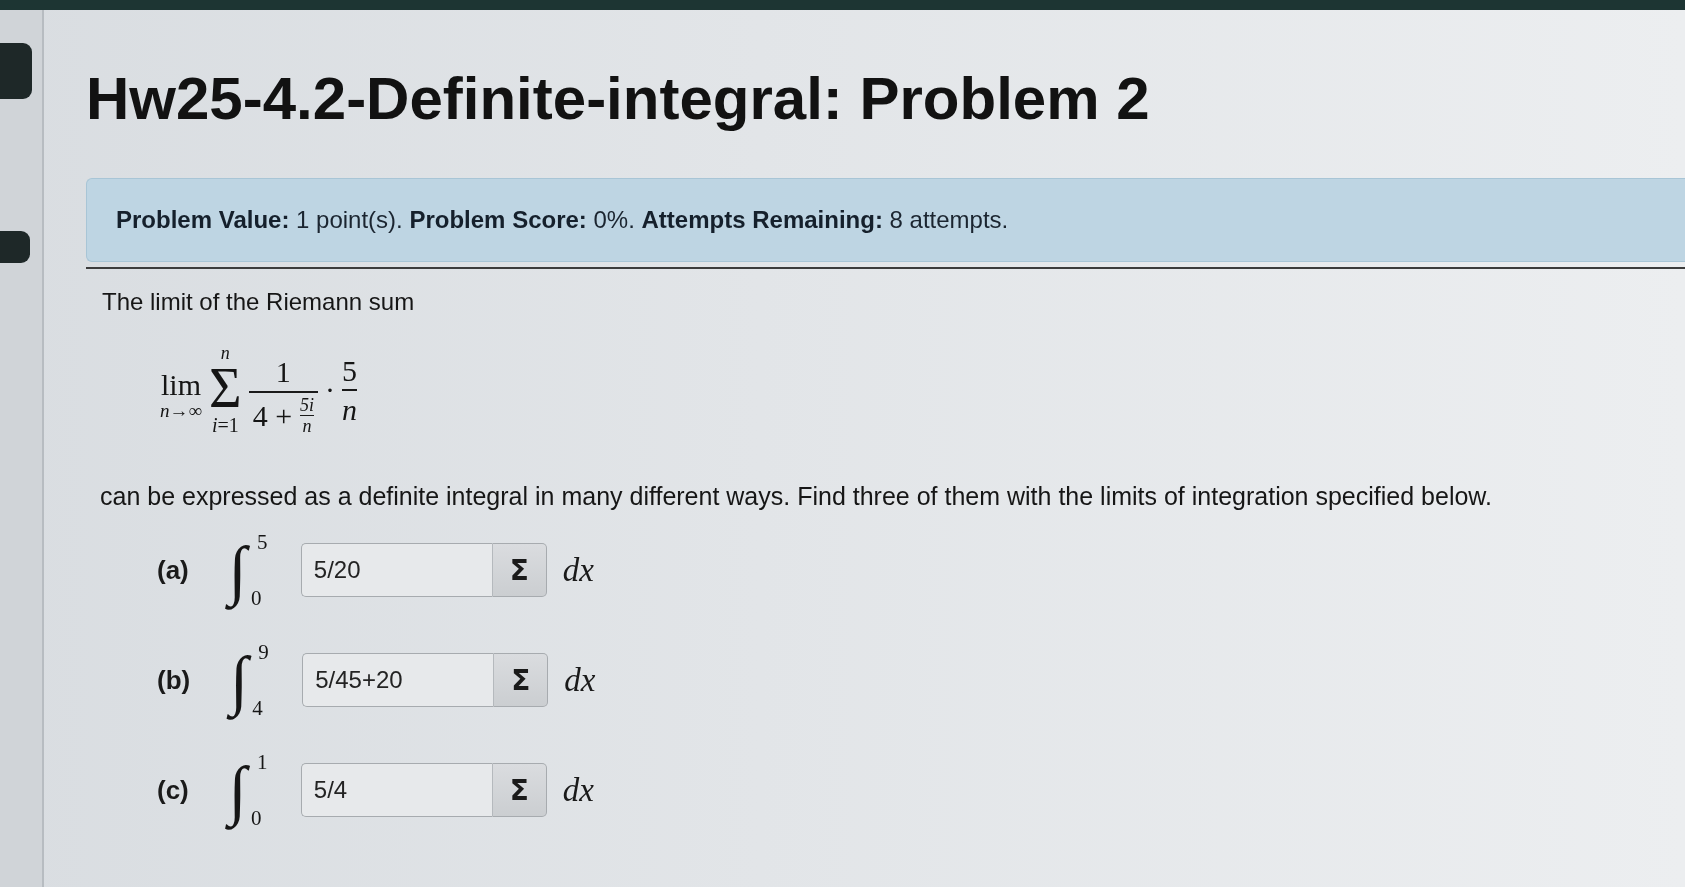 This screenshot has width=1685, height=887. Describe the element at coordinates (396, 790) in the screenshot. I see `answer-field: 5/4` at that location.